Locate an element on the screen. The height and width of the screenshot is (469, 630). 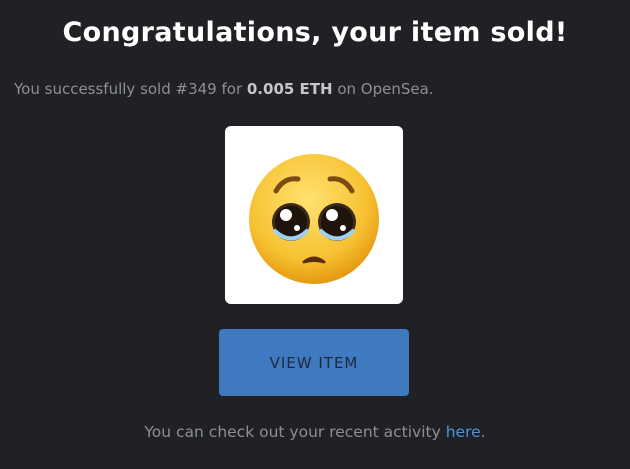
page-title: Congratulations, your item sold! is located at coordinates (315, 32).